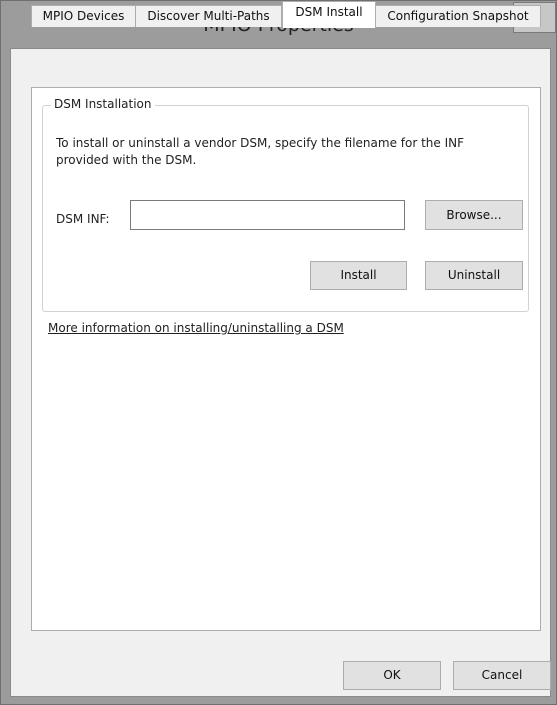 The height and width of the screenshot is (705, 557). I want to click on tab-configuration-snapshot: Configuration Snapshot, so click(458, 16).